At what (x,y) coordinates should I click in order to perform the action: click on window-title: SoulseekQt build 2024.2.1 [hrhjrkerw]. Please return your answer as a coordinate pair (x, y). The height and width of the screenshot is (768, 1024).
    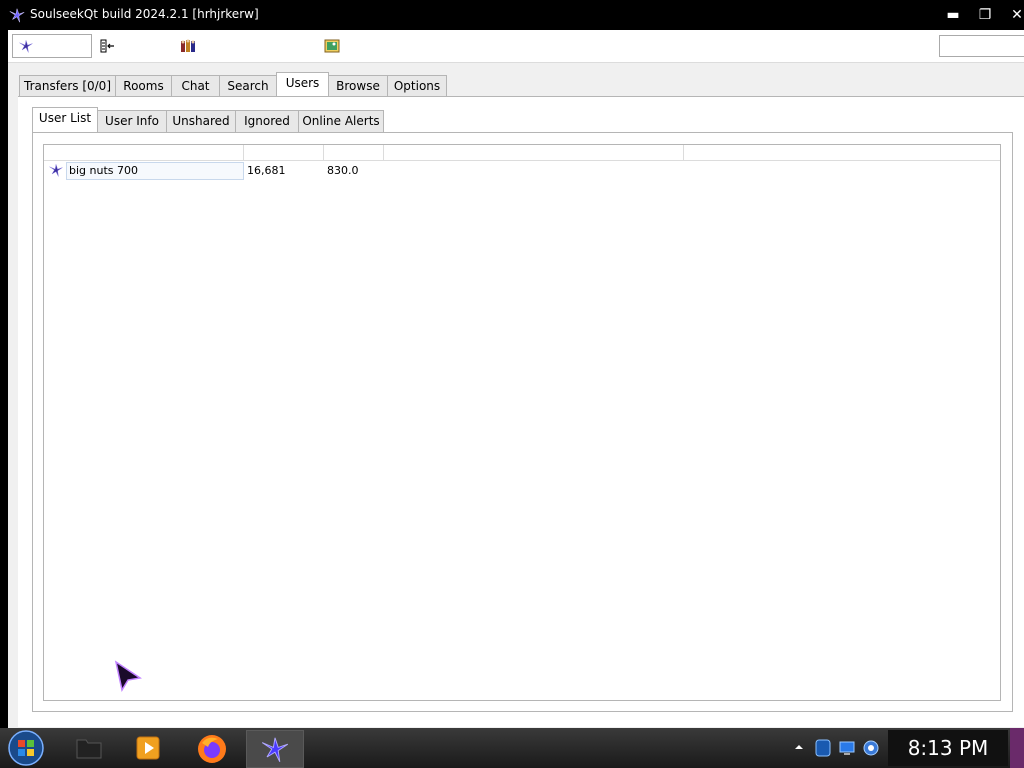
    Looking at the image, I should click on (144, 14).